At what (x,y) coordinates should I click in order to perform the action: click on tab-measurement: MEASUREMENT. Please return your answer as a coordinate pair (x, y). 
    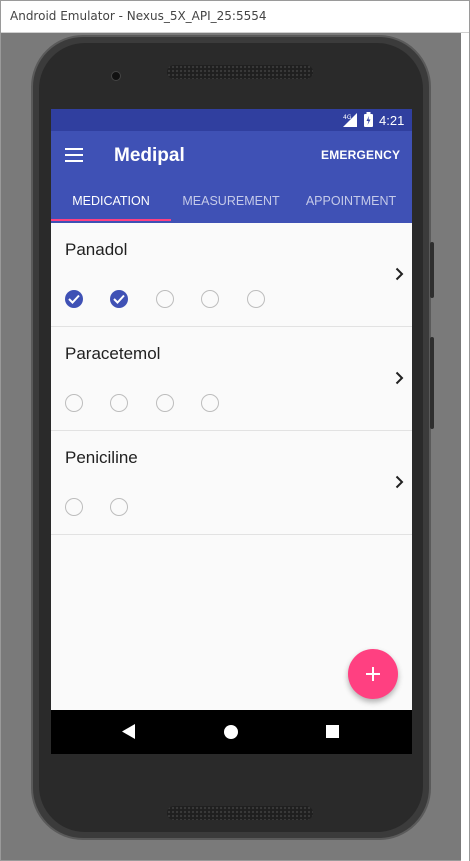
    Looking at the image, I should click on (231, 206).